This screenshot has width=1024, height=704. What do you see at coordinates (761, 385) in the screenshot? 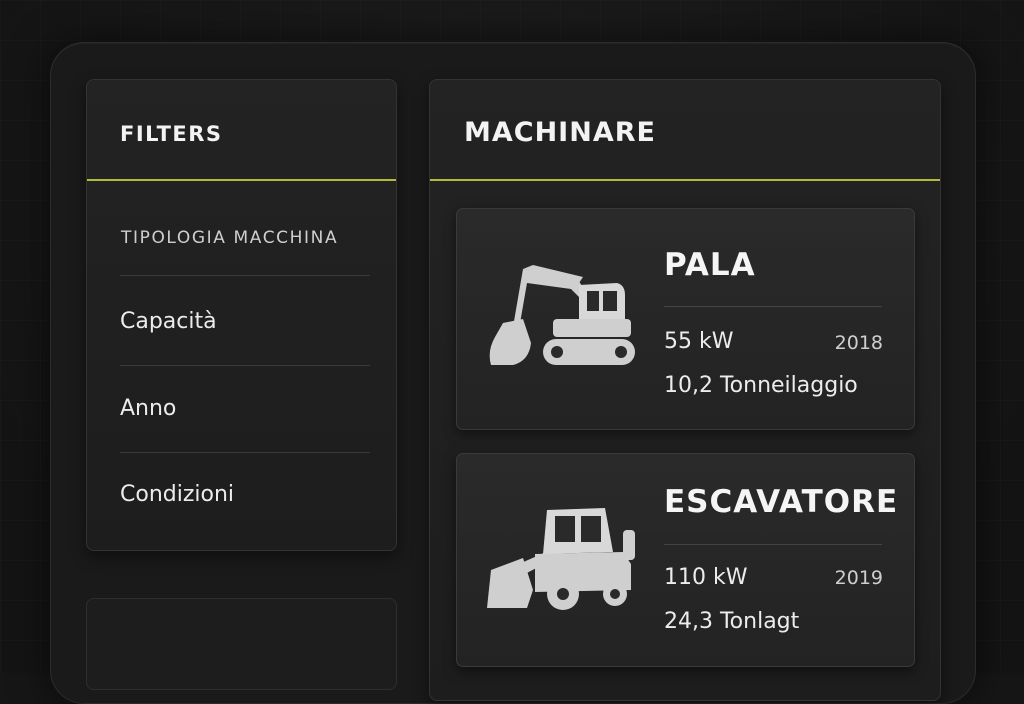
I see `machine-weight: 10,2 Tonneilaggio` at bounding box center [761, 385].